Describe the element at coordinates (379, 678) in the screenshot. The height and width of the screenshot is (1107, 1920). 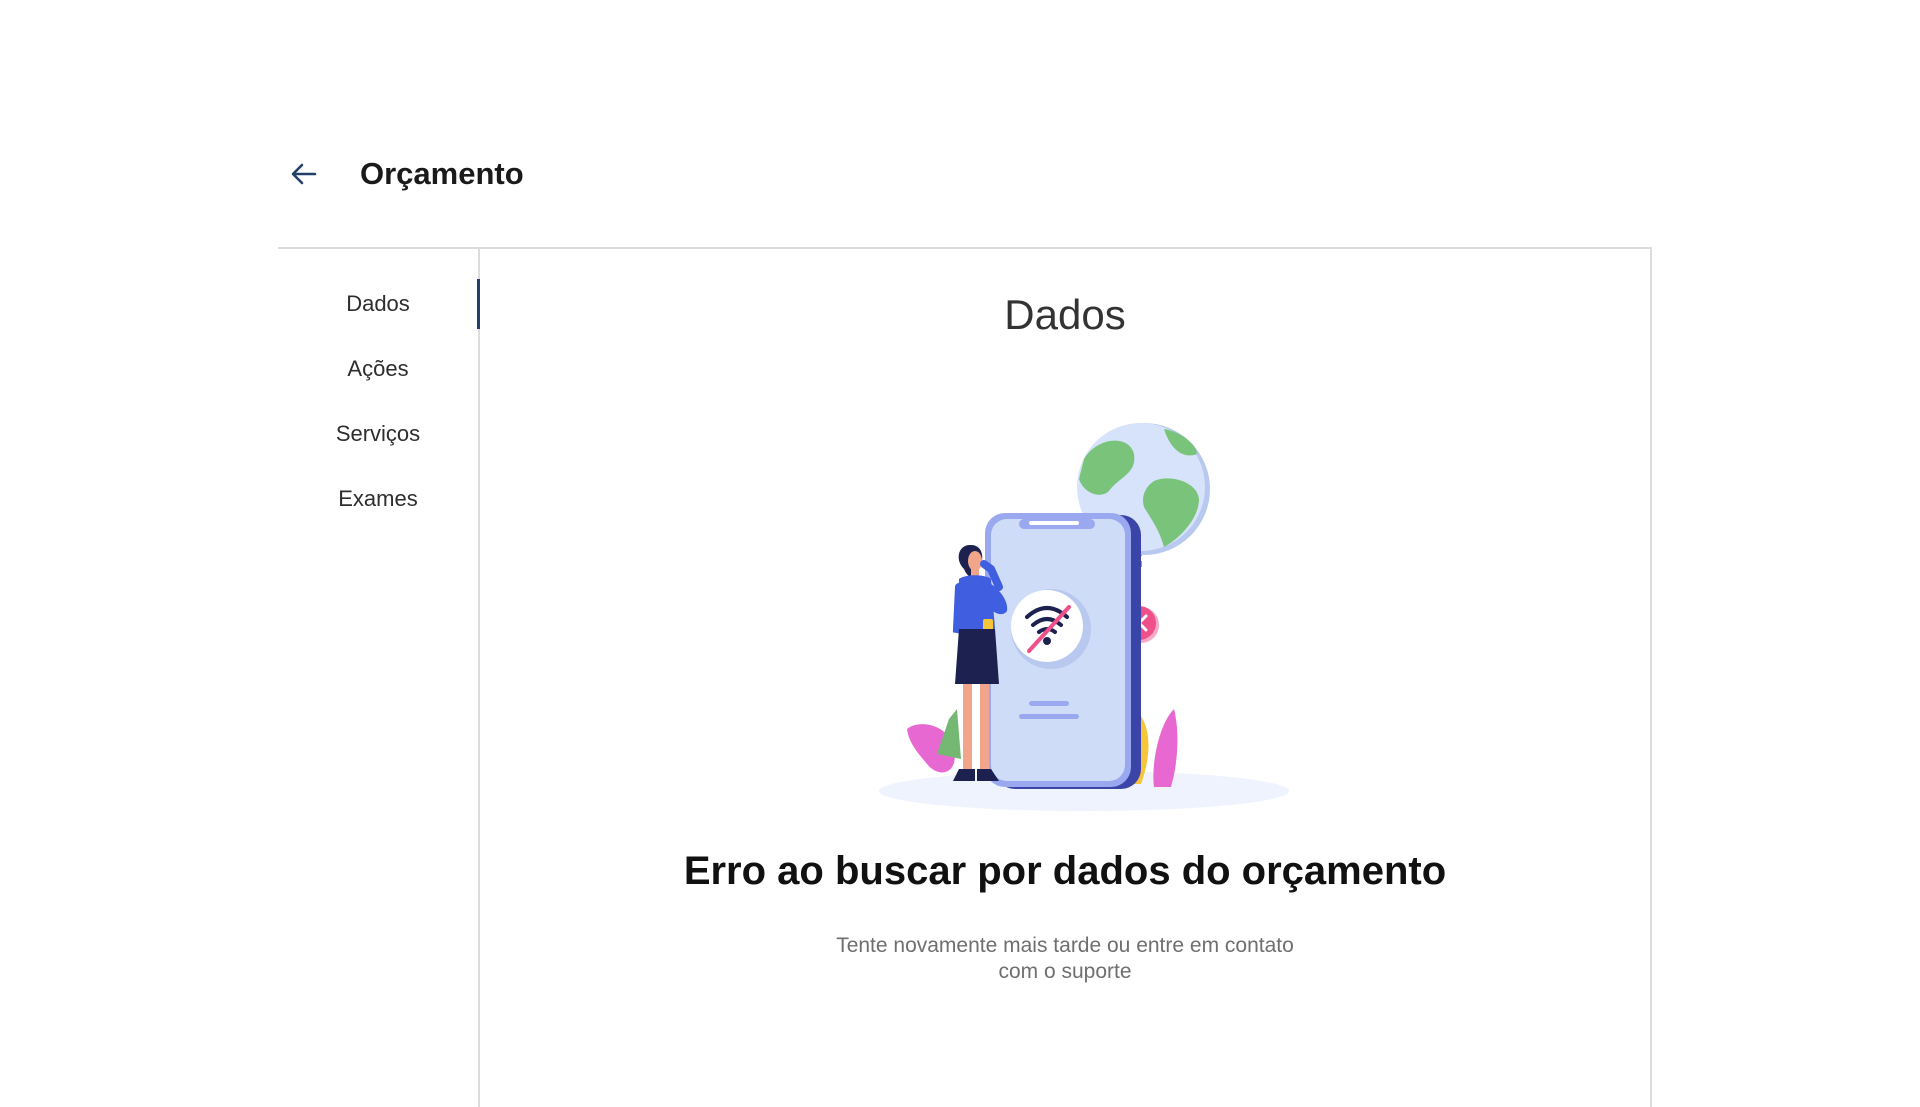
I see `sidebar: Dados Ações Serviços Exames` at that location.